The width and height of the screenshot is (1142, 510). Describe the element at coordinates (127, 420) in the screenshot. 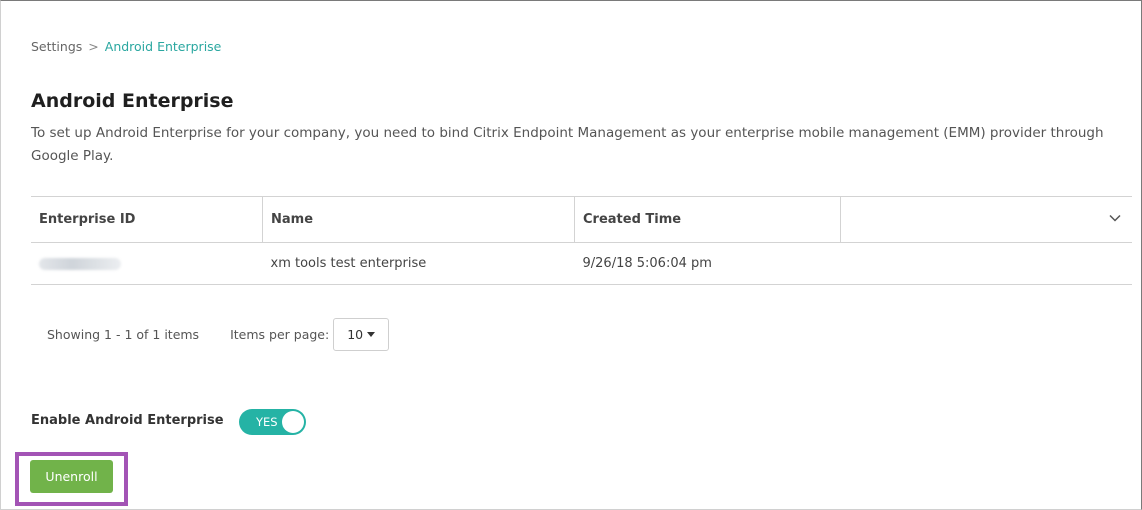

I see `enable-android-enterprise-label: Enable Android Enterprise` at that location.